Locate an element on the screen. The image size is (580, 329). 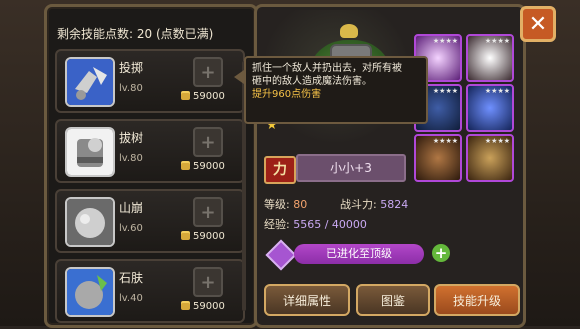
tooltip-arrow is located at coordinates (239, 77).